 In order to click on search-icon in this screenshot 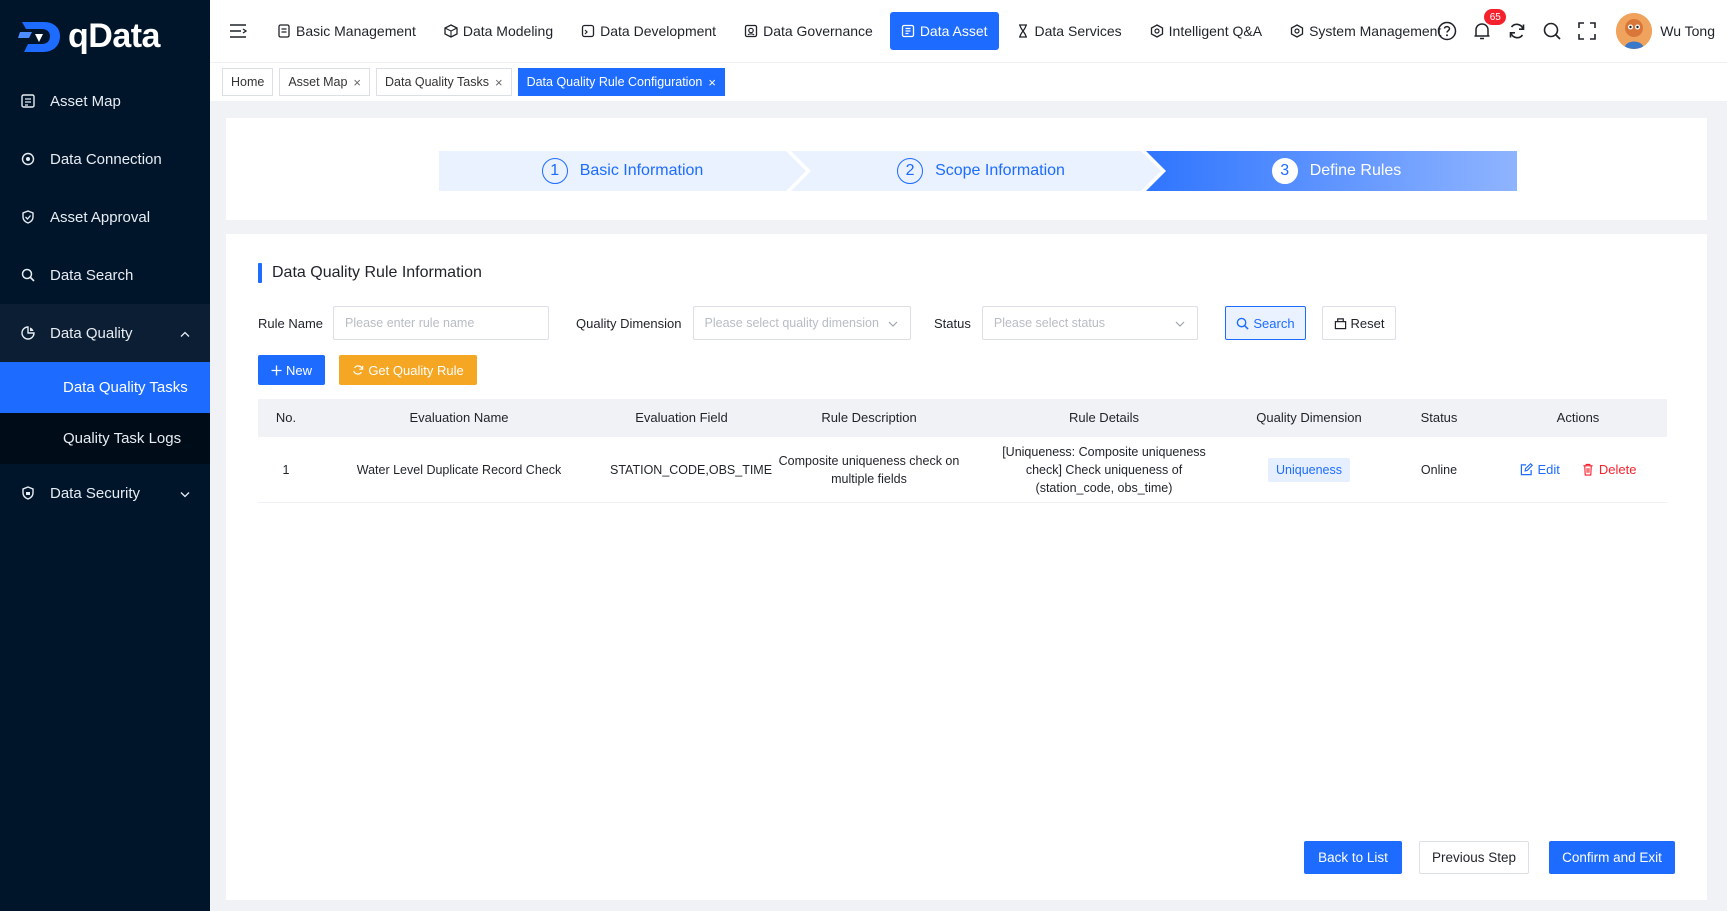, I will do `click(28, 275)`.